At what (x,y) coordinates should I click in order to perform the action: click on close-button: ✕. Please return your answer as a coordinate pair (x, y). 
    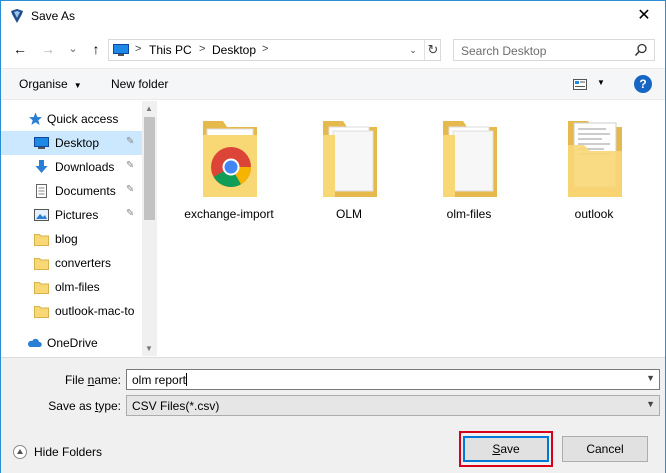
    Looking at the image, I should click on (644, 16).